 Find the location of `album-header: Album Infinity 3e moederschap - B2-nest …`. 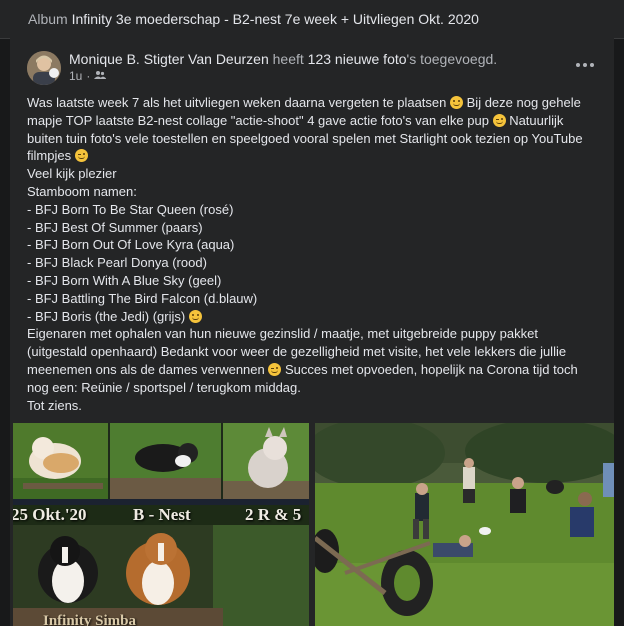

album-header: Album Infinity 3e moederschap - B2-nest … is located at coordinates (312, 19).